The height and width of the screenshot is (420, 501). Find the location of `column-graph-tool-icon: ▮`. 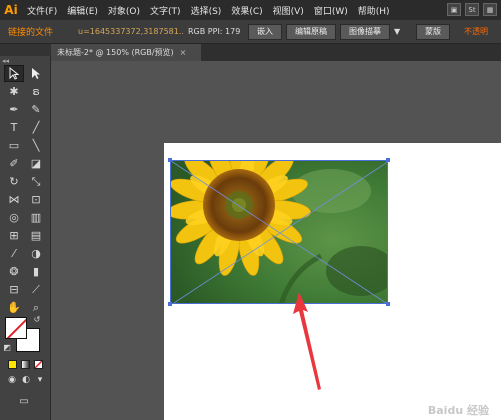

column-graph-tool-icon: ▮ is located at coordinates (36, 271).